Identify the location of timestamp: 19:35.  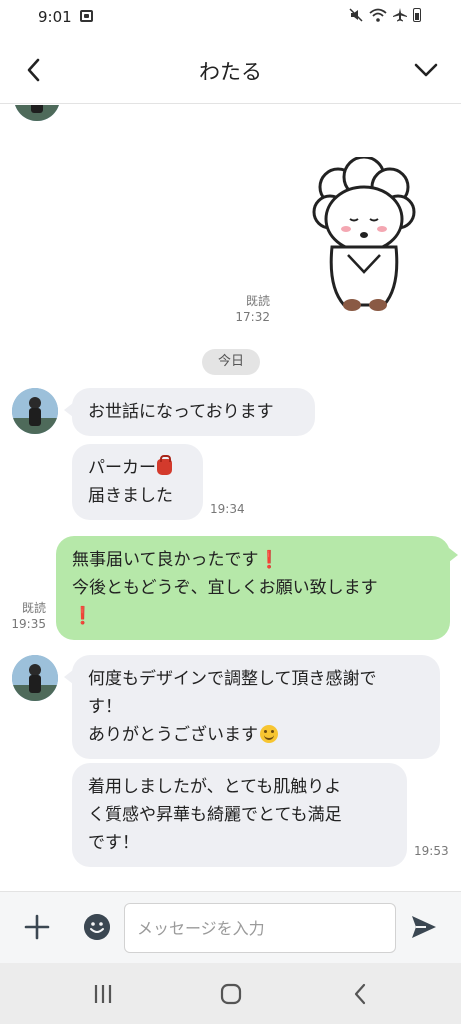
(28, 624).